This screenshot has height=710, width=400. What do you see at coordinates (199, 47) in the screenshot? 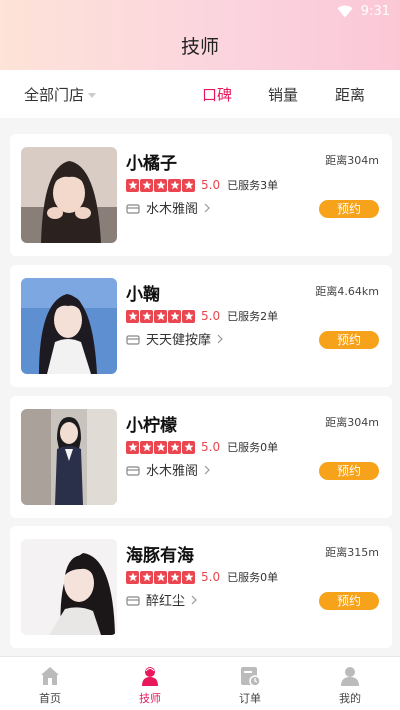
I see `page-title: 技师` at bounding box center [199, 47].